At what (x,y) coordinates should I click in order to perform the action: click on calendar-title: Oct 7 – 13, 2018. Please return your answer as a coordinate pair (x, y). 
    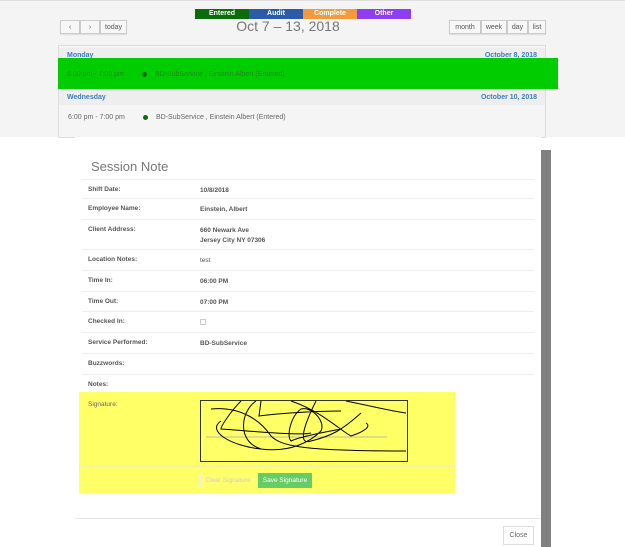
    Looking at the image, I should click on (288, 26).